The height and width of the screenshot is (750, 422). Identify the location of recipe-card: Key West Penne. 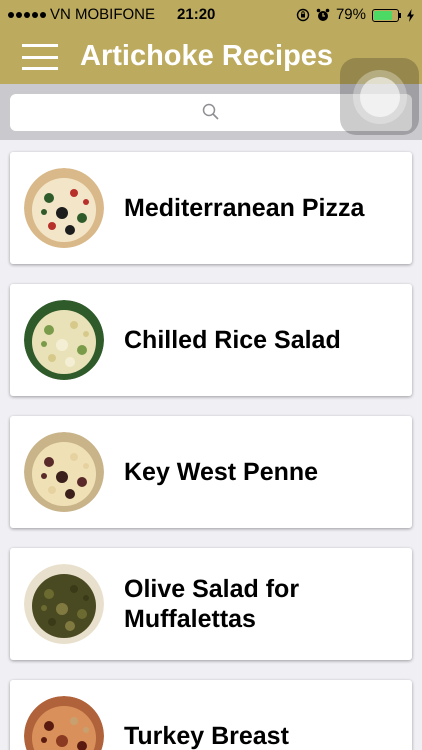
(211, 472).